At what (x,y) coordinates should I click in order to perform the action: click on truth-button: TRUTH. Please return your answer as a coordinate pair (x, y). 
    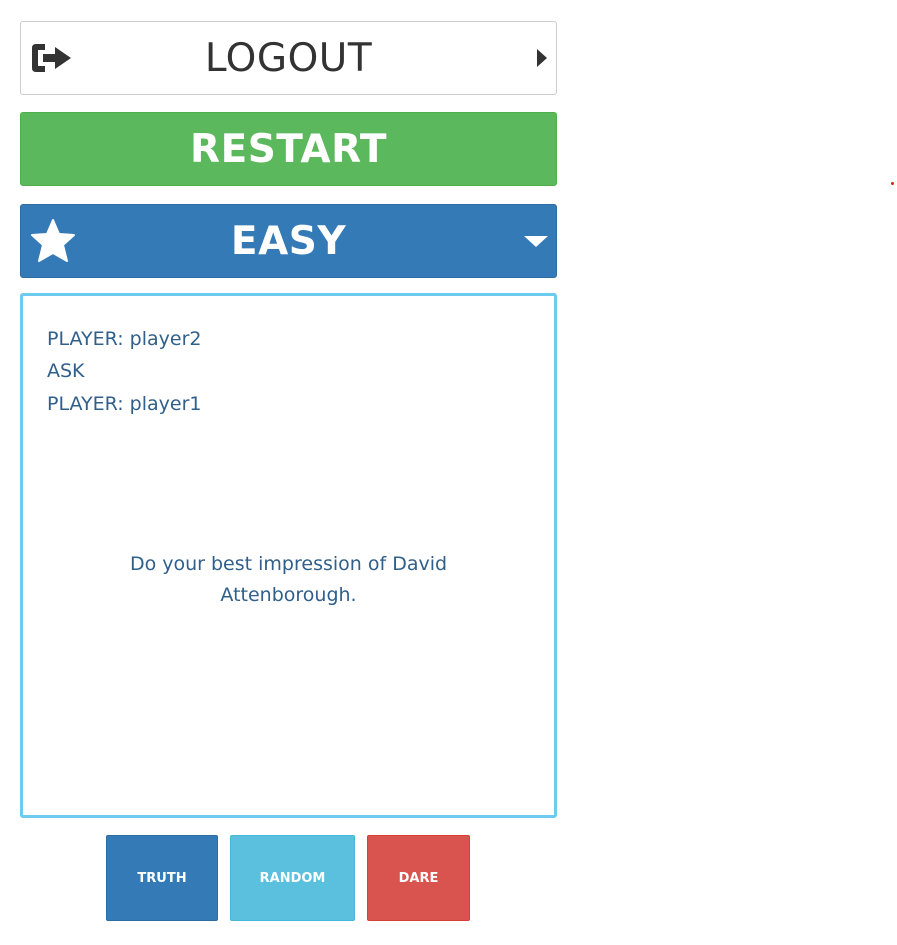
    Looking at the image, I should click on (162, 878).